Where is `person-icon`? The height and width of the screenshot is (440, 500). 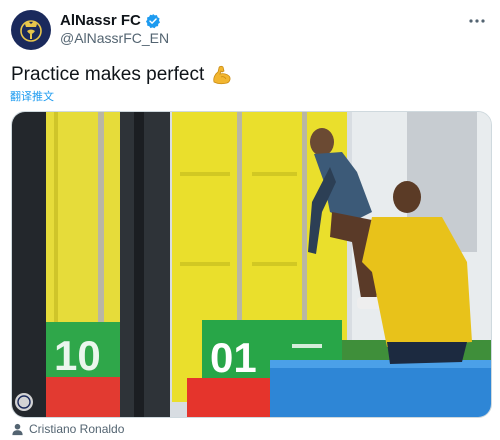 person-icon is located at coordinates (17, 429).